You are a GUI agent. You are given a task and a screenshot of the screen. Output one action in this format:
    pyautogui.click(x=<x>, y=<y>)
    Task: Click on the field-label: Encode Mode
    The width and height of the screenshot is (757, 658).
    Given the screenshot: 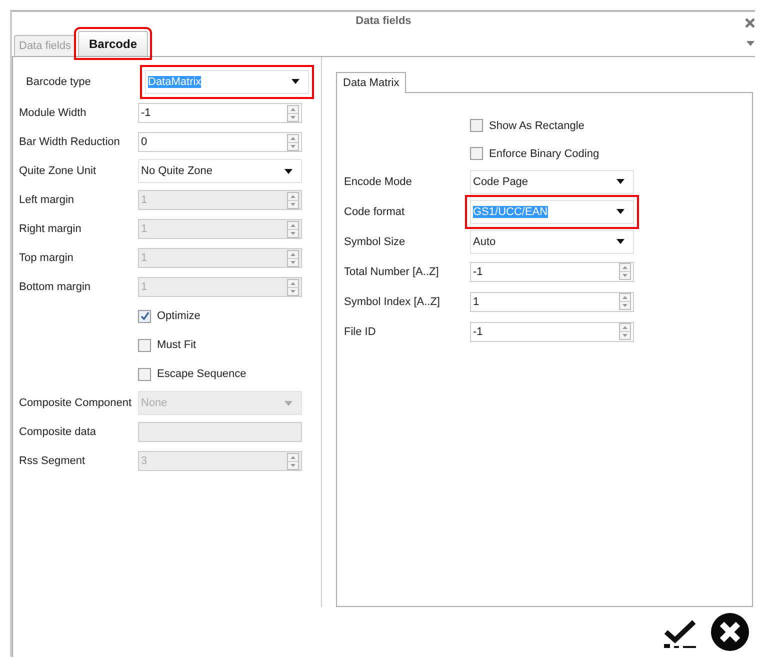 What is the action you would take?
    pyautogui.click(x=378, y=182)
    